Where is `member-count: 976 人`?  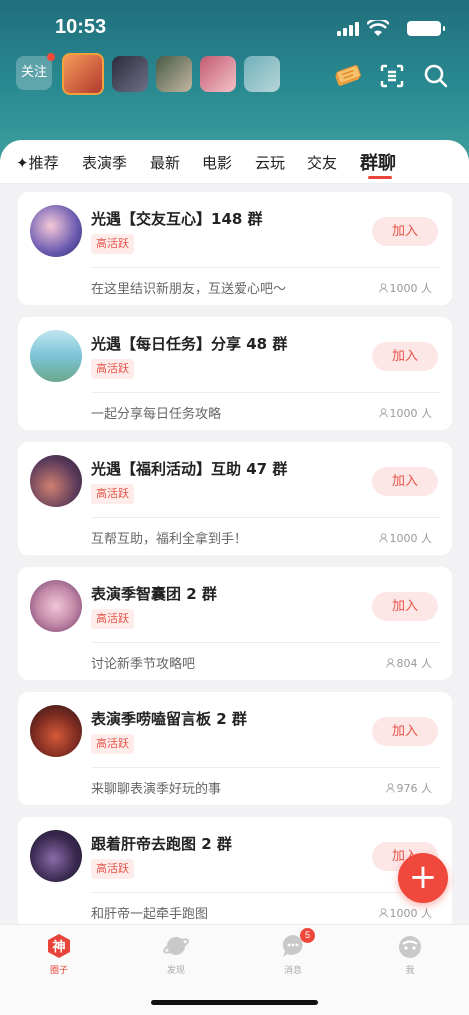 member-count: 976 人 is located at coordinates (409, 788).